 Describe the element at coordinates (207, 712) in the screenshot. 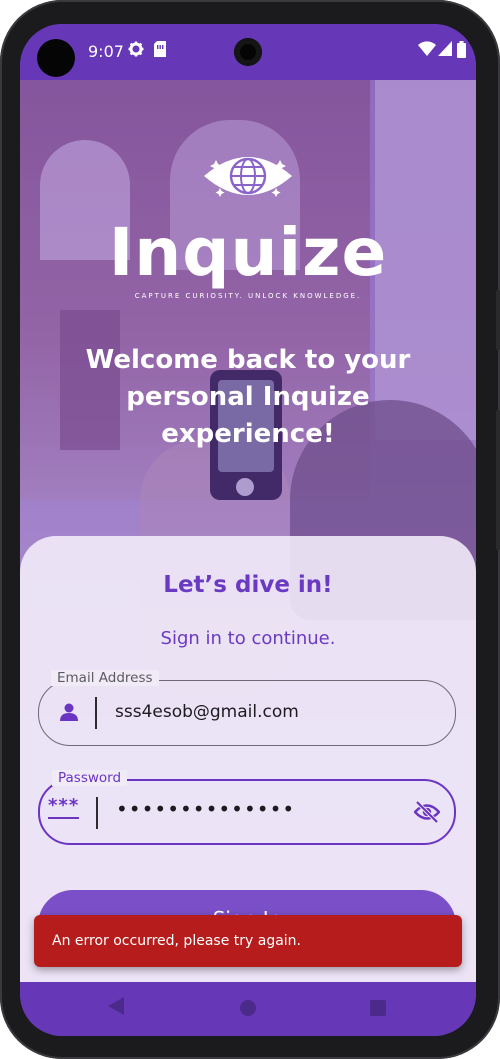

I see `email-input: sss4esob@gmail.com` at that location.